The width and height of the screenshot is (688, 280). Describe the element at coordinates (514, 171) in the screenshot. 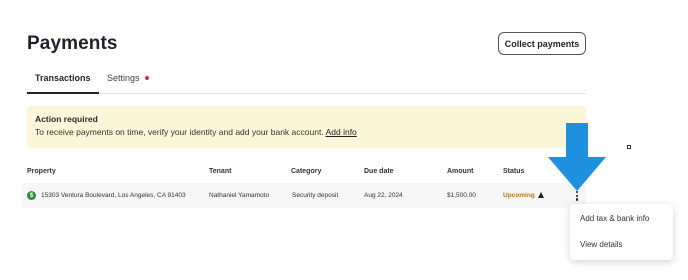

I see `column-header-status: Status` at that location.